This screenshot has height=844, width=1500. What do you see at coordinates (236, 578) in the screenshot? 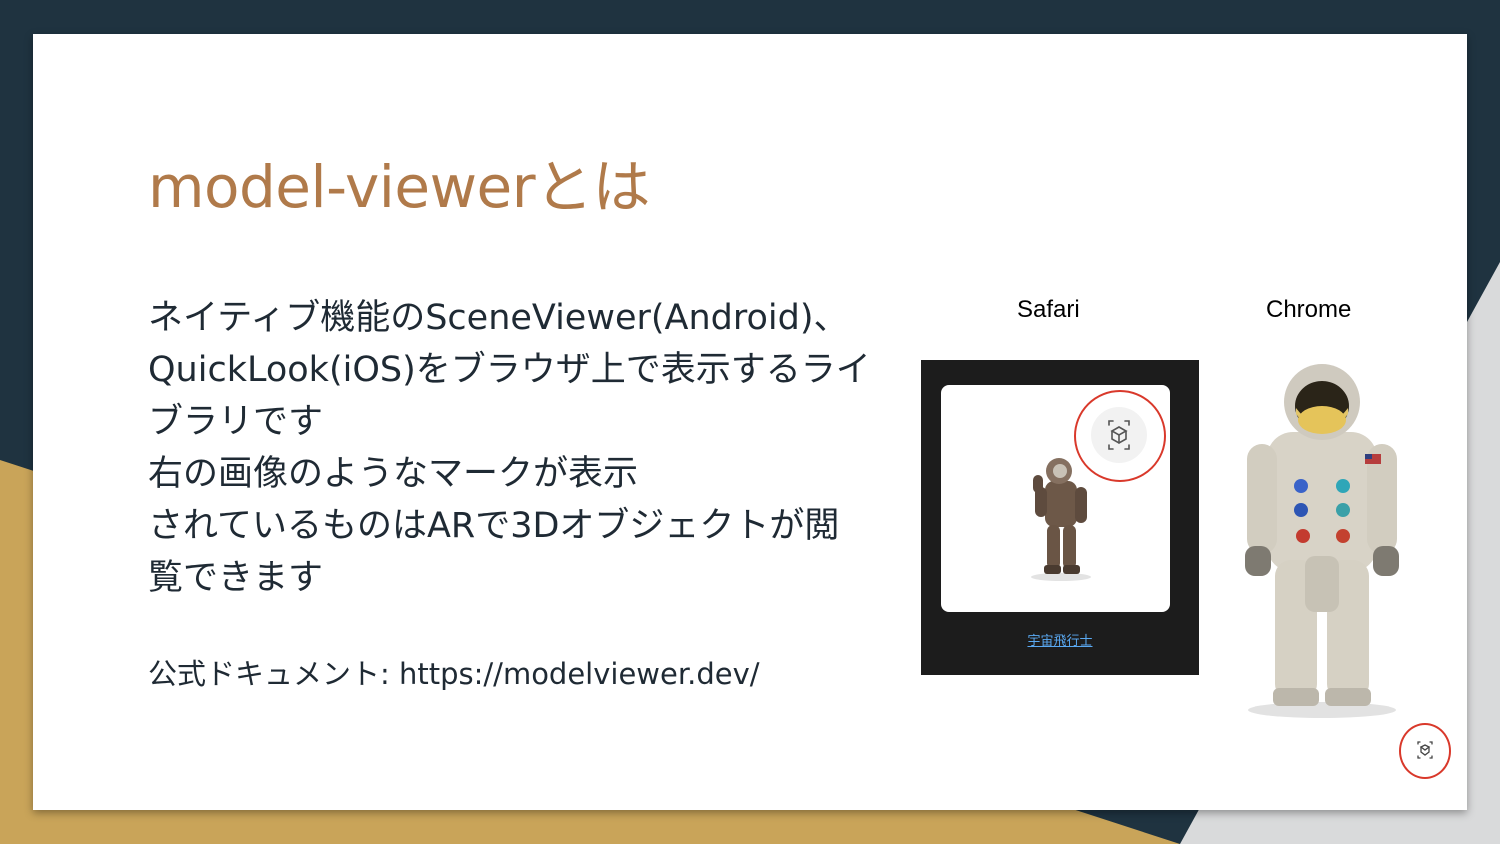
I see `body-line: 覧できます` at bounding box center [236, 578].